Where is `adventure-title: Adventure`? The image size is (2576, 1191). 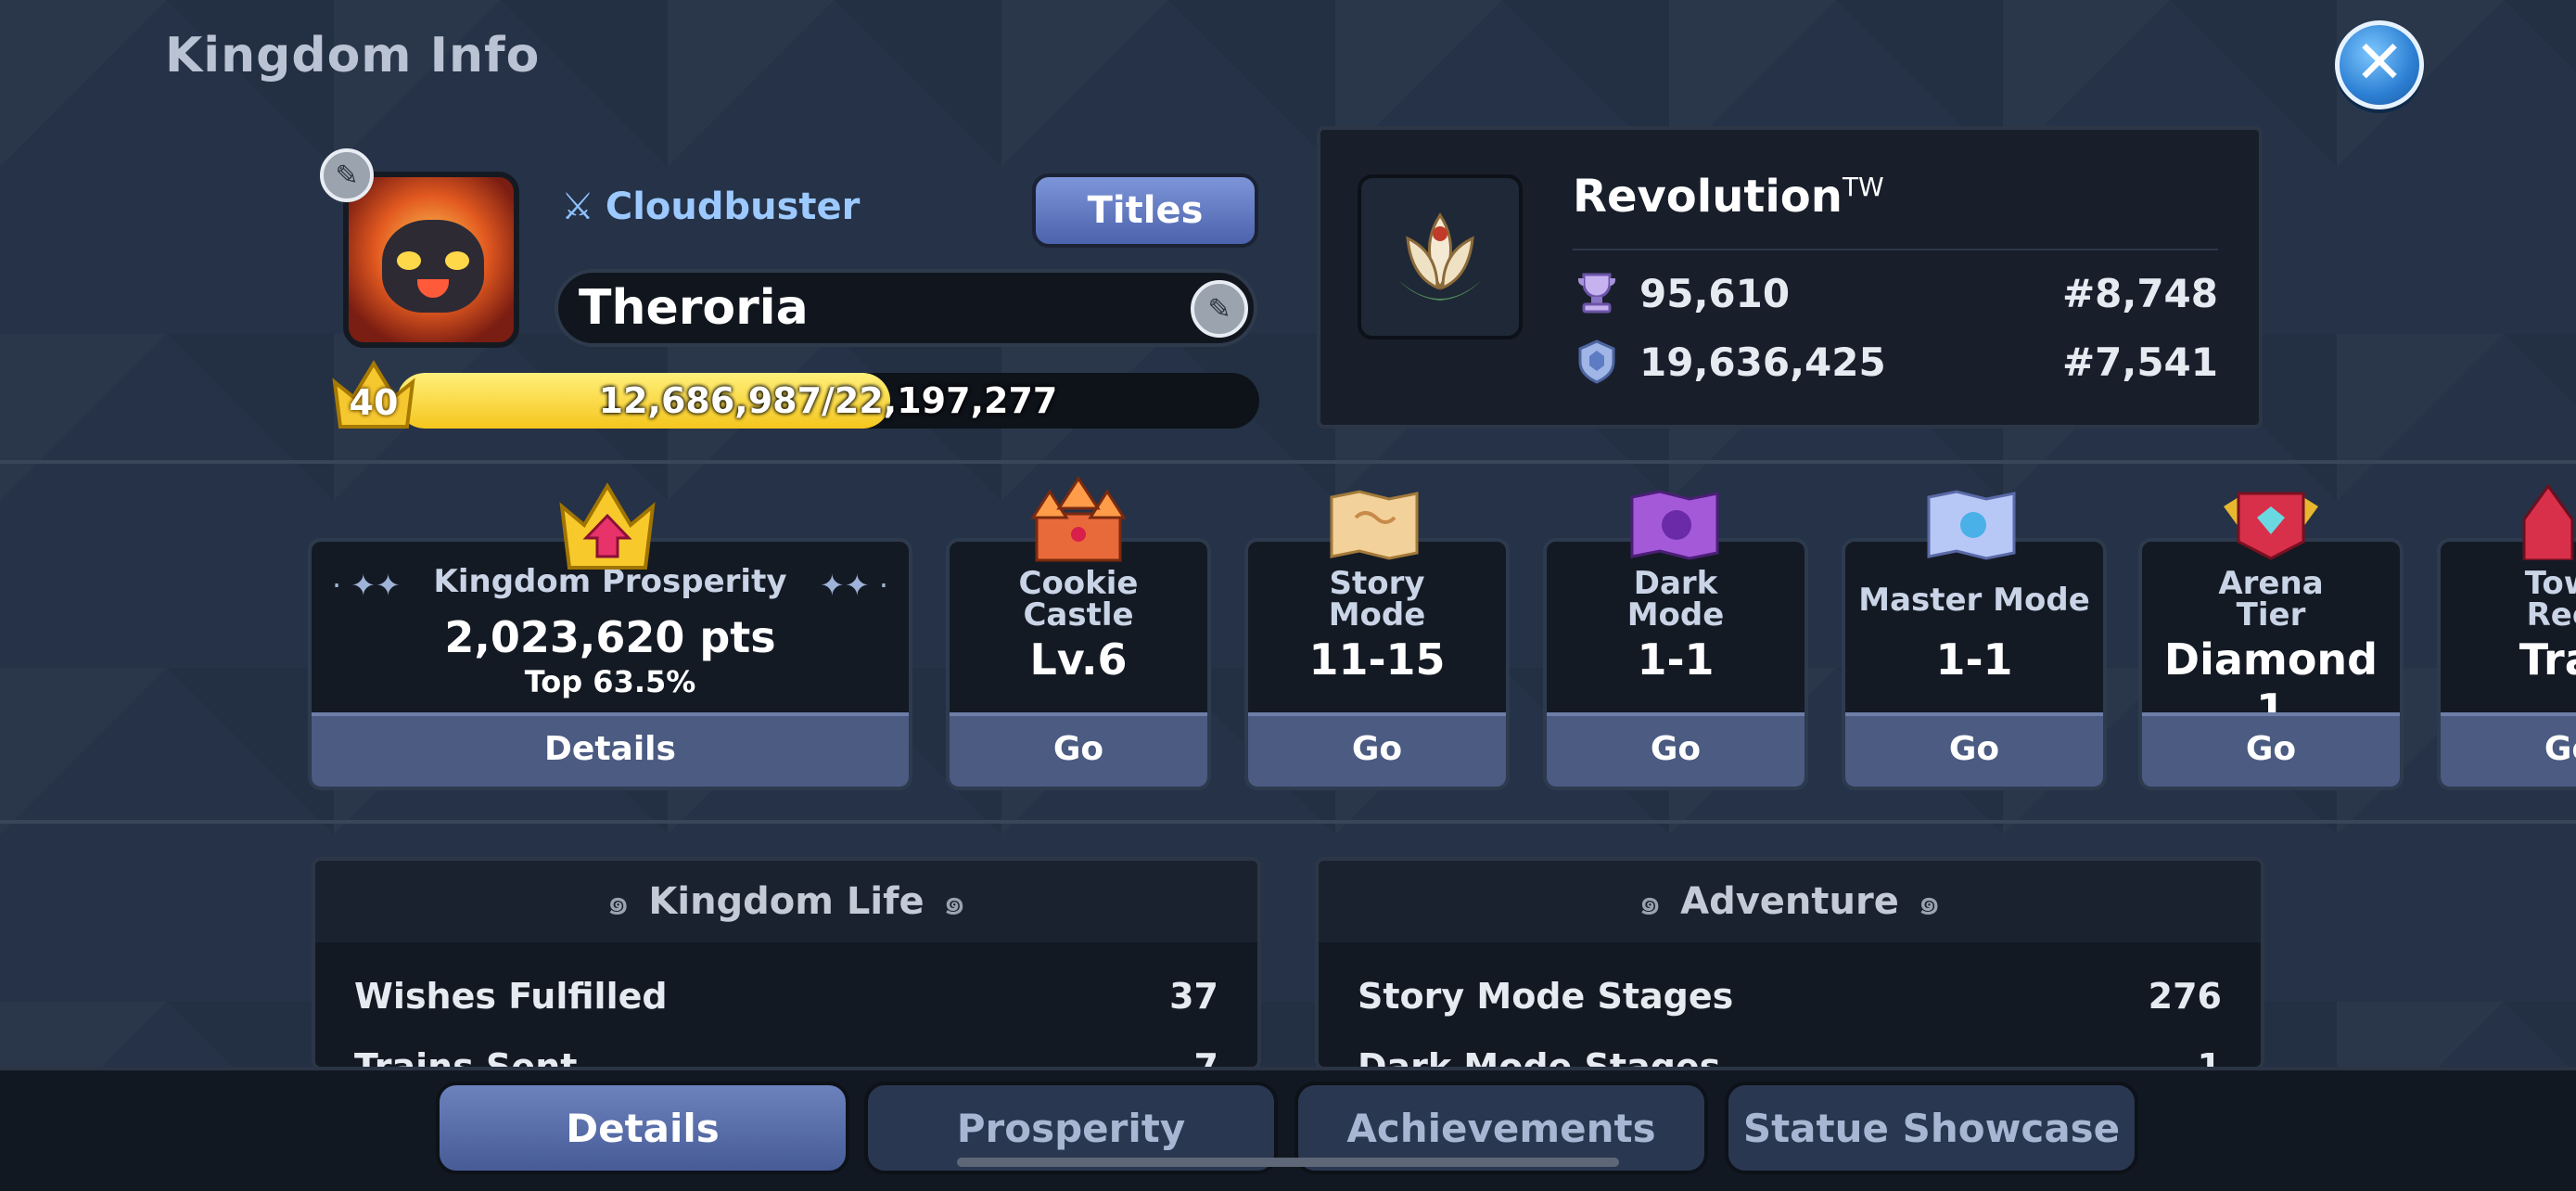
adventure-title: Adventure is located at coordinates (1789, 901).